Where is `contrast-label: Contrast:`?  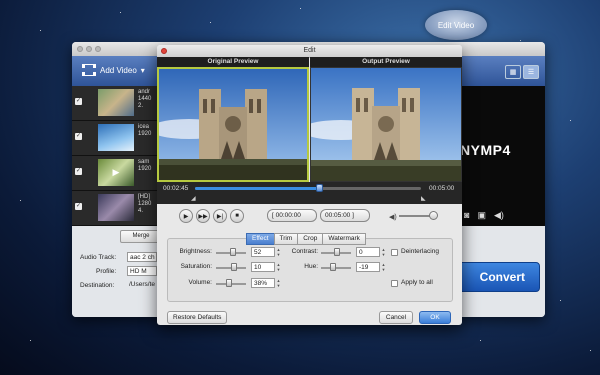 contrast-label: Contrast: is located at coordinates (304, 251).